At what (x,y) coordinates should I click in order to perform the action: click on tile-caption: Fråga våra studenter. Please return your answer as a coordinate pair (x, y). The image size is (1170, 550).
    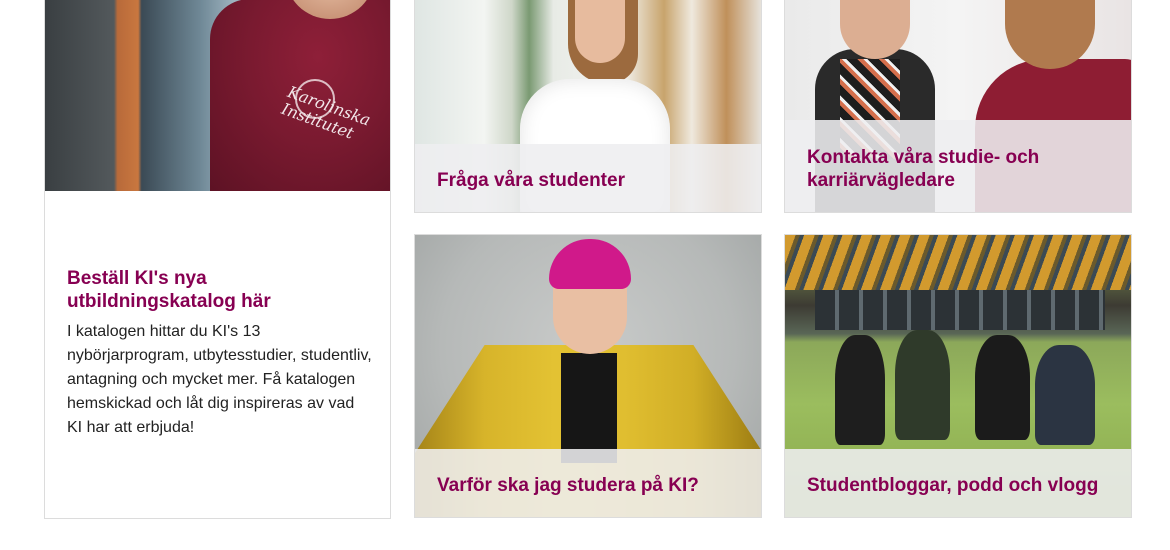
    Looking at the image, I should click on (588, 178).